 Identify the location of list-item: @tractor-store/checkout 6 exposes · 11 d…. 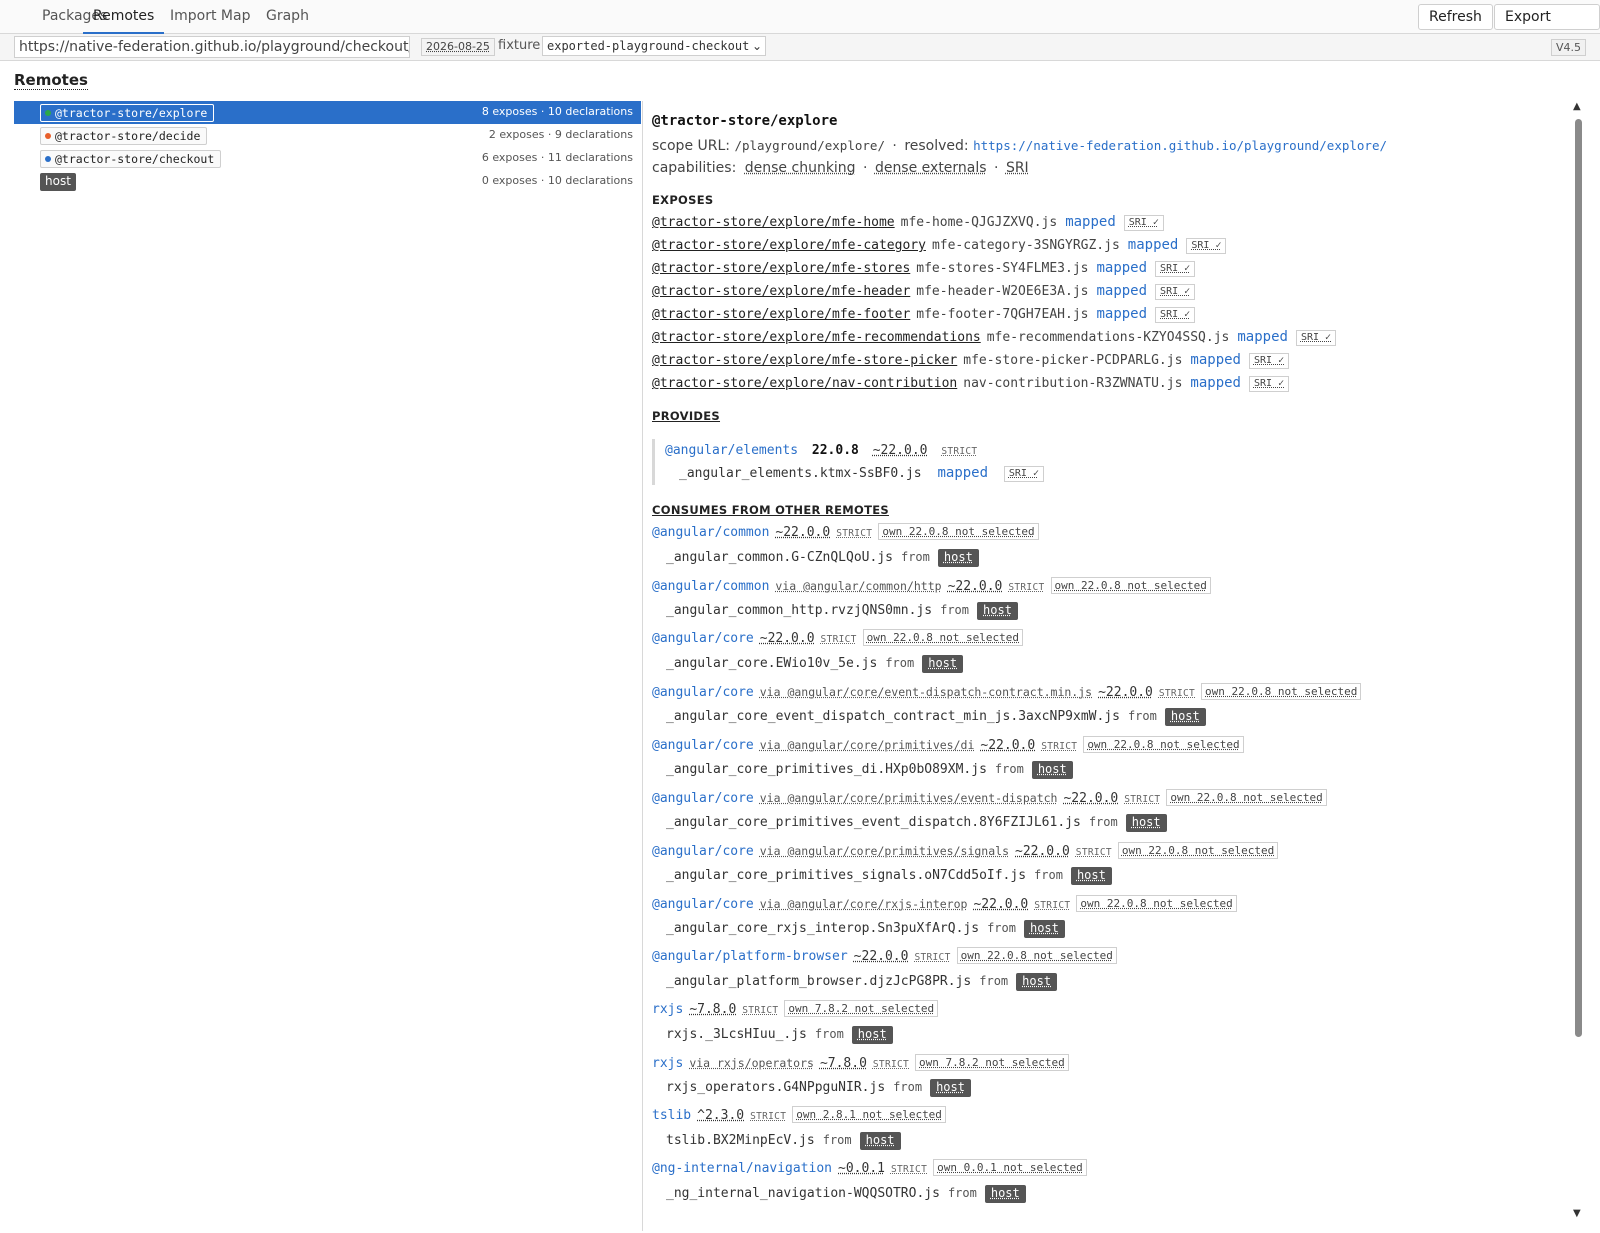
(327, 158).